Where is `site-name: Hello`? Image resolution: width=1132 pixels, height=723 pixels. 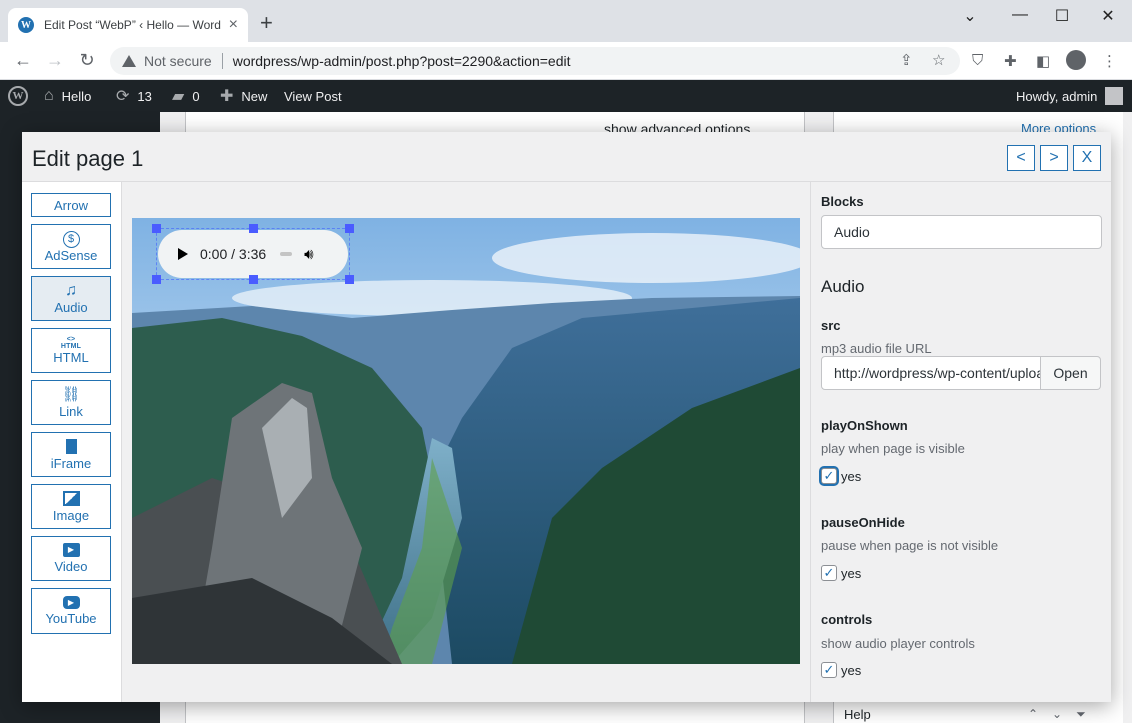 site-name: Hello is located at coordinates (76, 96).